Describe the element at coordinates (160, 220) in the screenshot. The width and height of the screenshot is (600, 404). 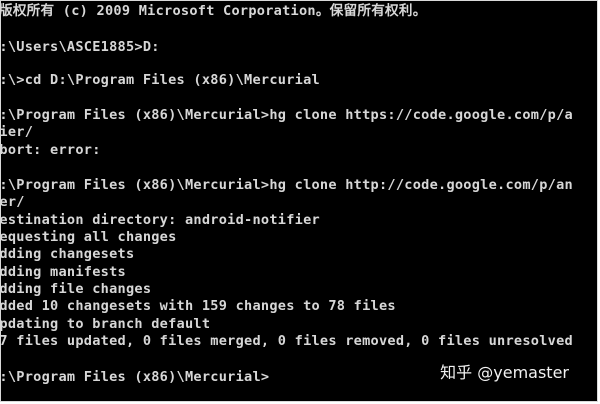
I see `terminal-line-destination-directory: destination directory: android-notifier` at that location.